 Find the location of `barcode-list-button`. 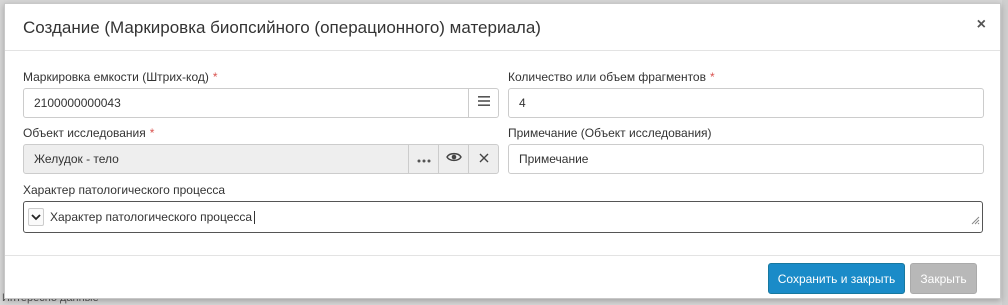

barcode-list-button is located at coordinates (483, 103).